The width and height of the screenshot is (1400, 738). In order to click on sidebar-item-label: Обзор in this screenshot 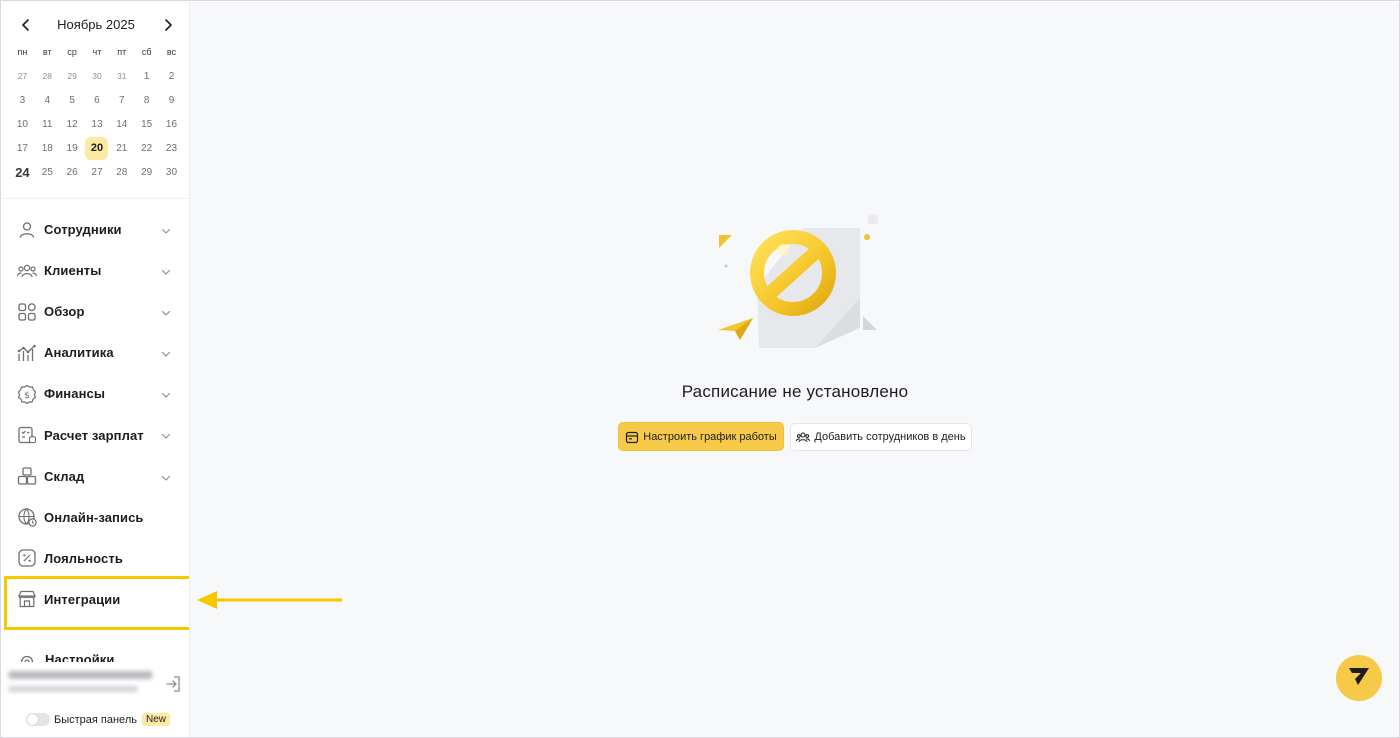, I will do `click(64, 312)`.